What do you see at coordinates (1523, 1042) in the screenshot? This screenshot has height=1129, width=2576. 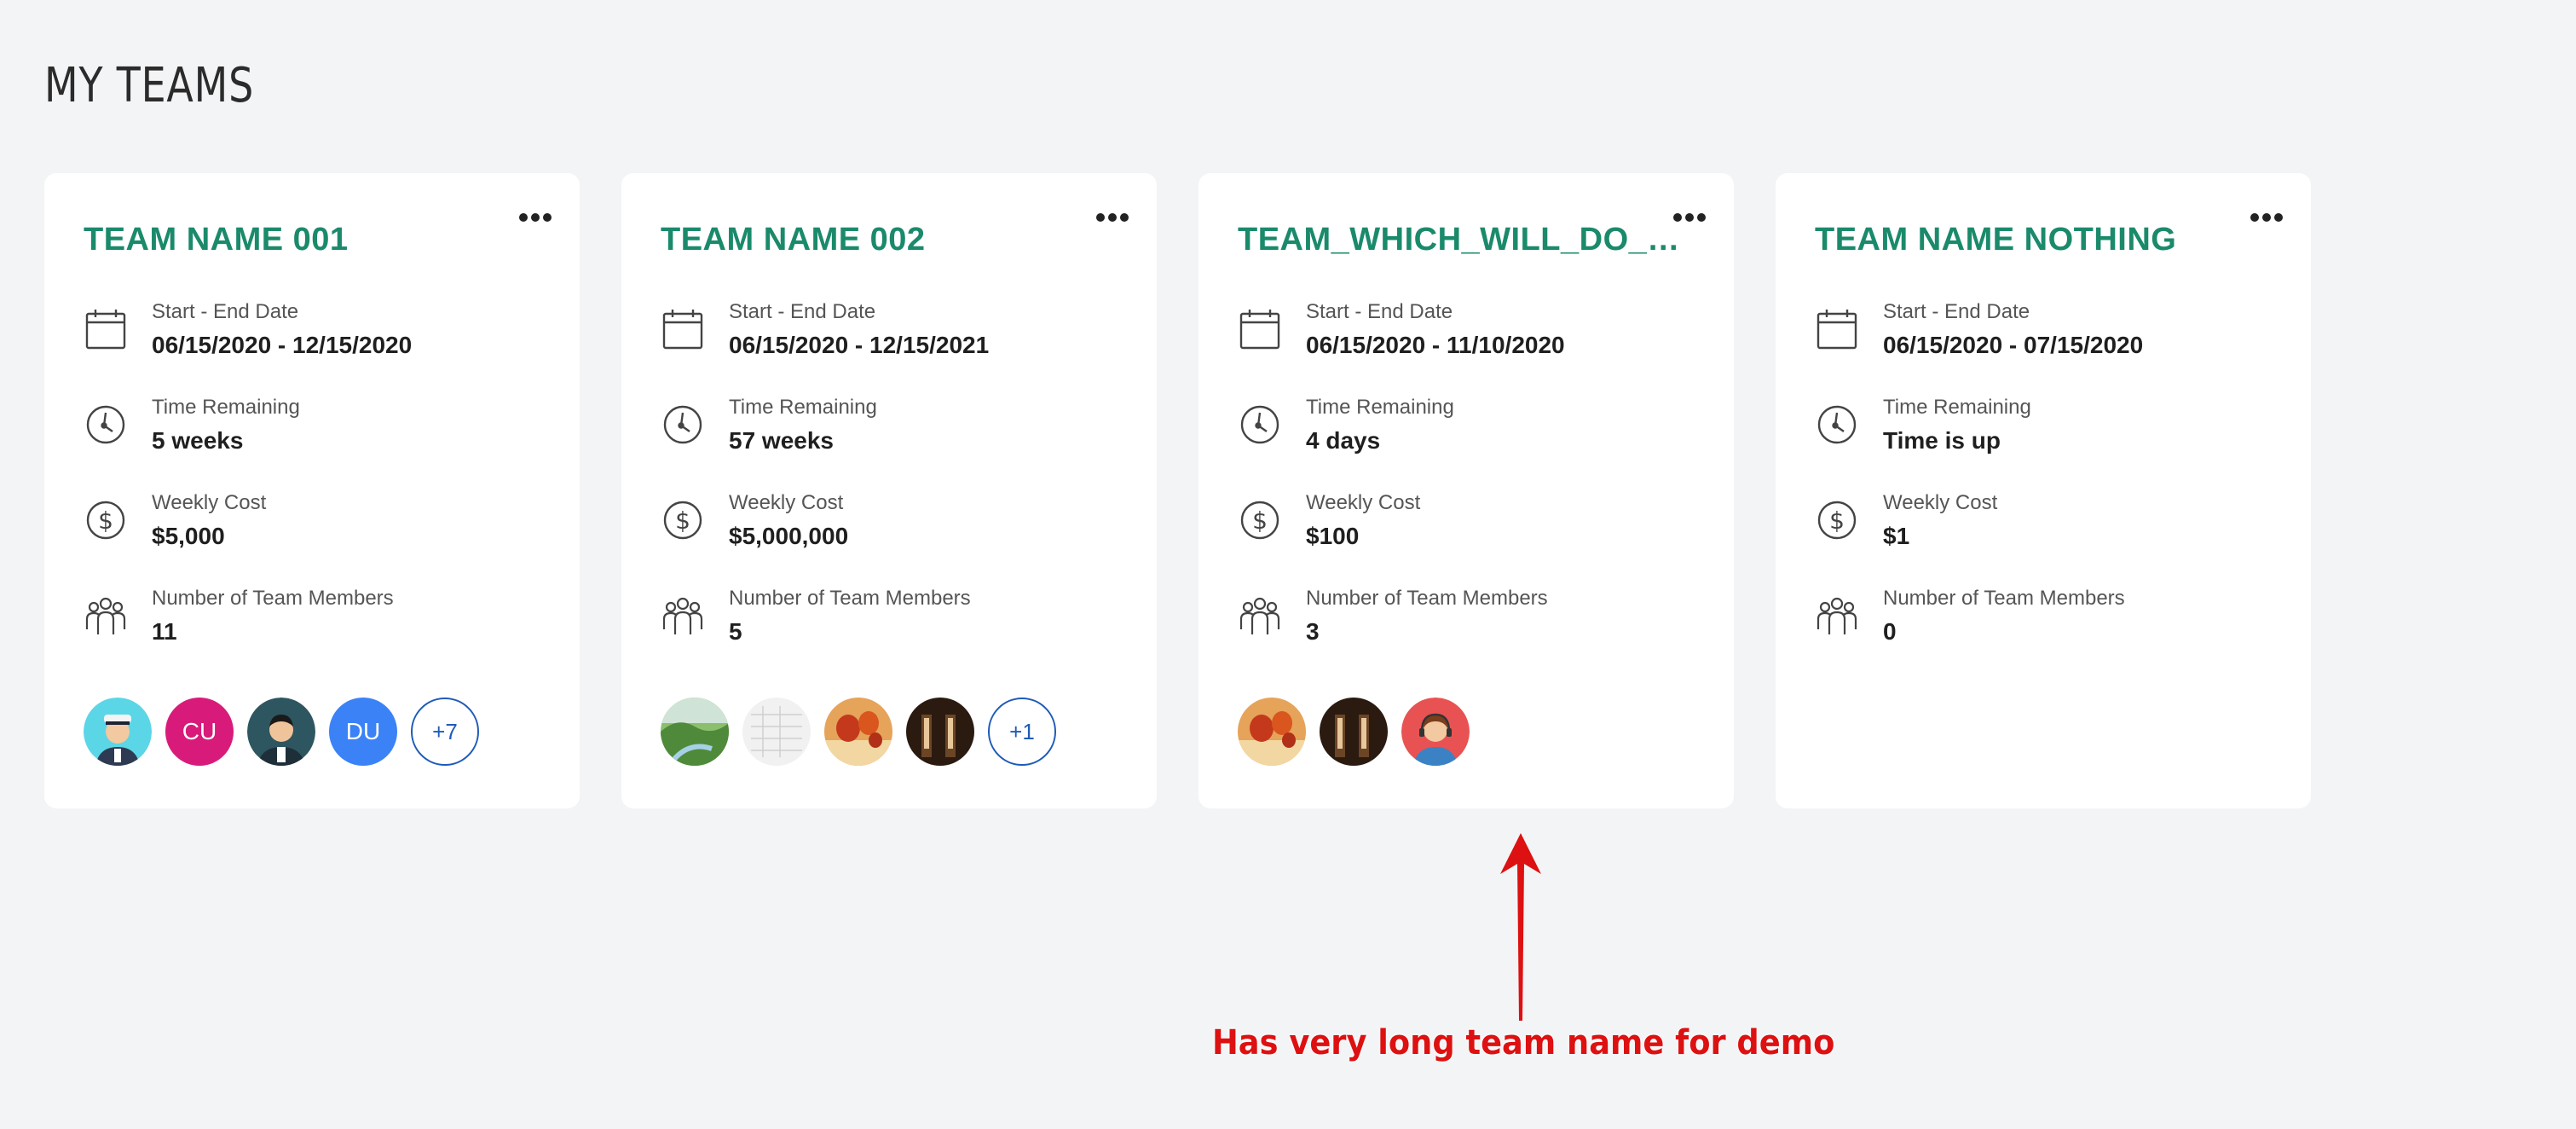 I see `annotation-text: Has very long team name for demo` at bounding box center [1523, 1042].